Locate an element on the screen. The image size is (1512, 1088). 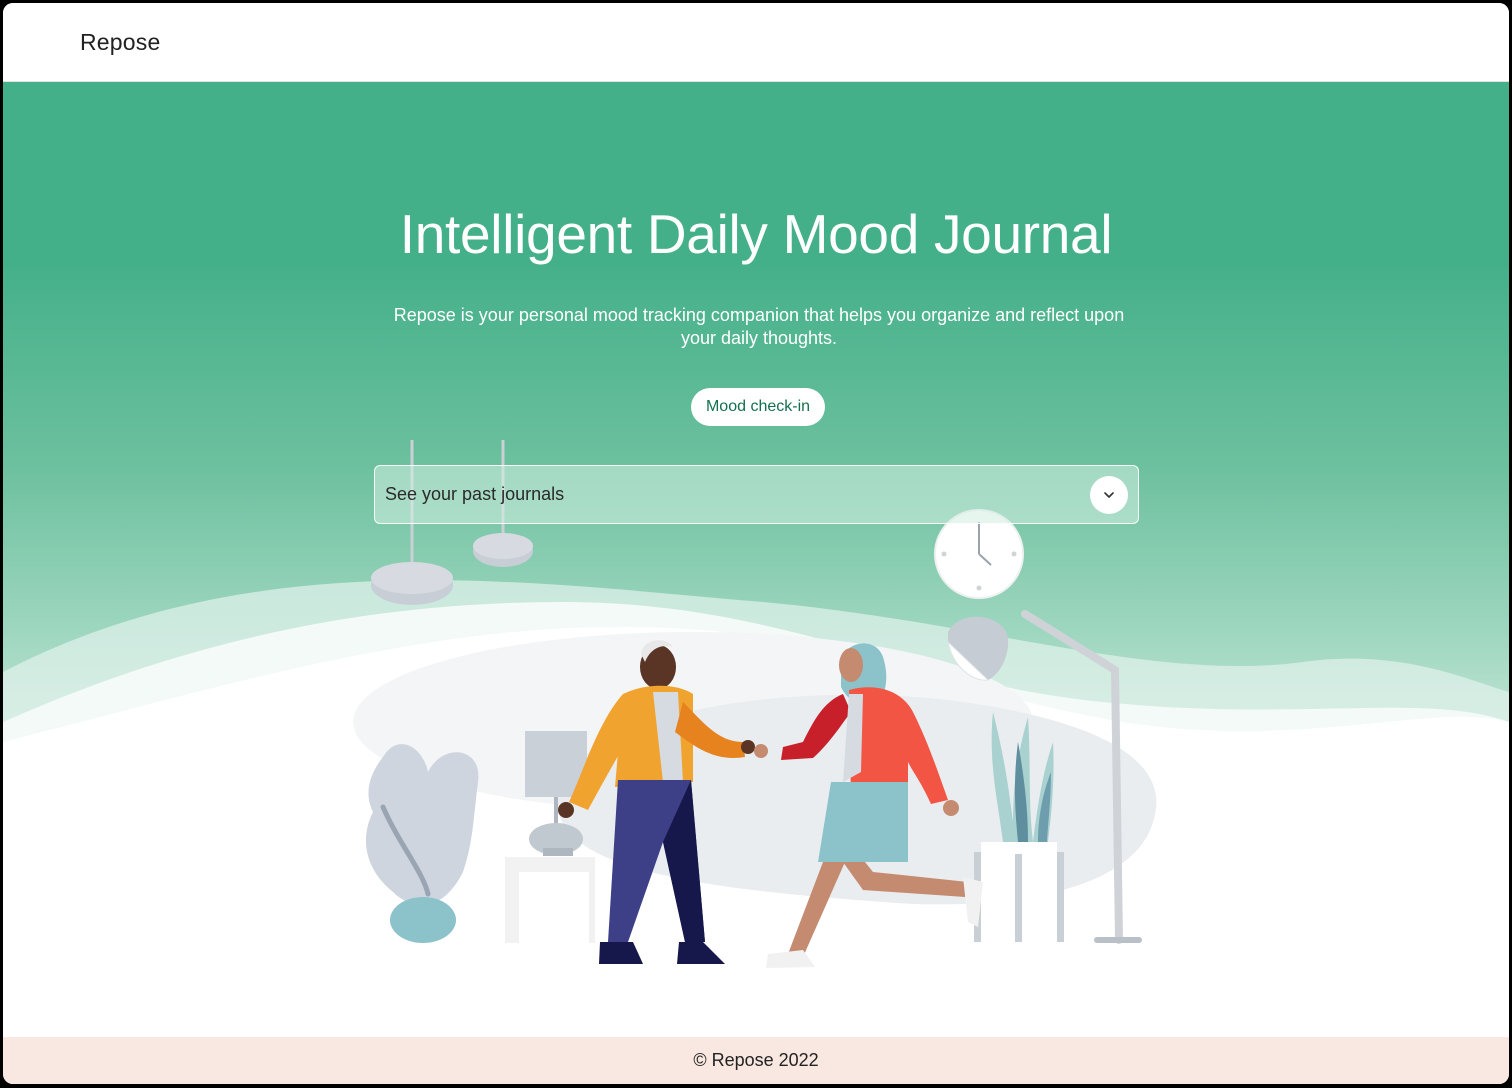
mood-checkin-button: Mood check-in is located at coordinates (758, 407).